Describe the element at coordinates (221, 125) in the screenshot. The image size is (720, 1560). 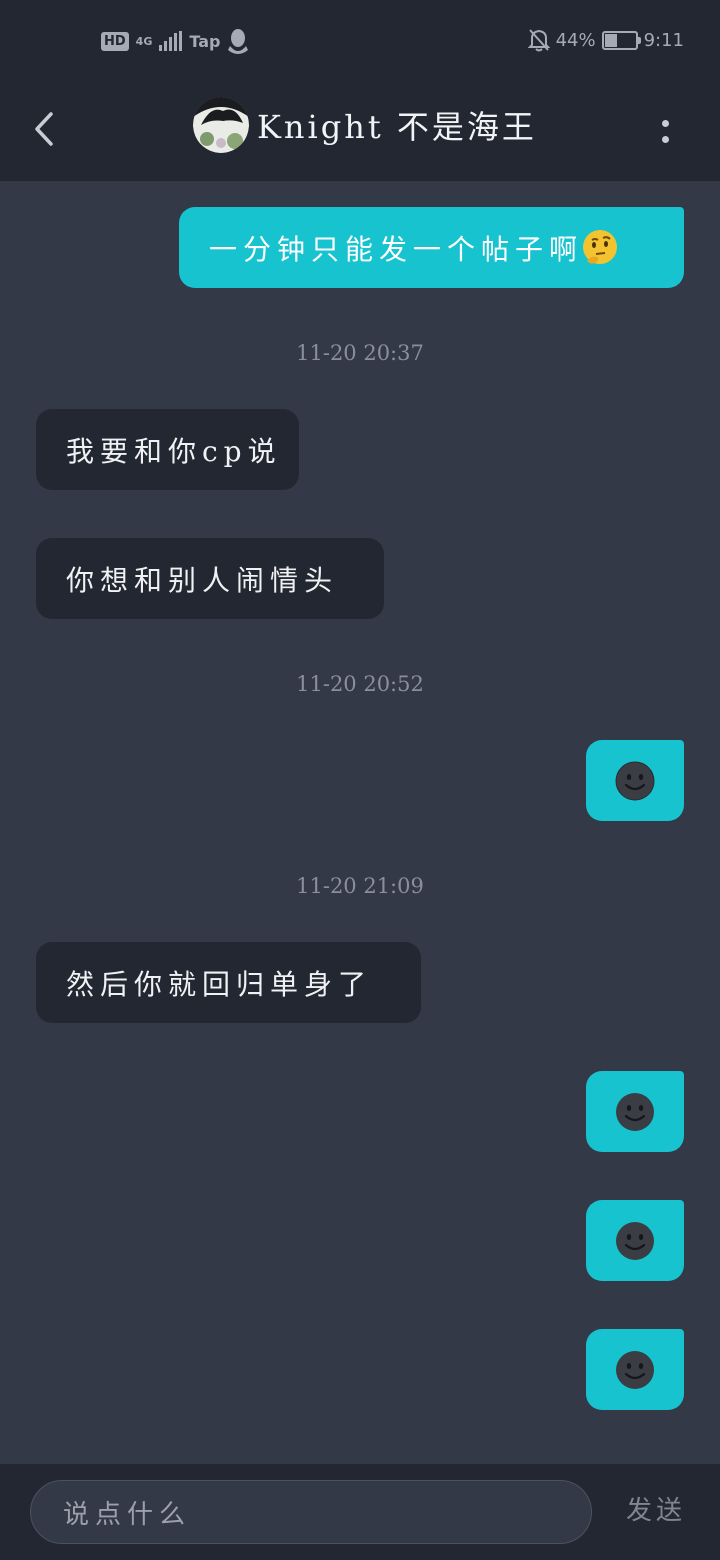
I see `avatar` at that location.